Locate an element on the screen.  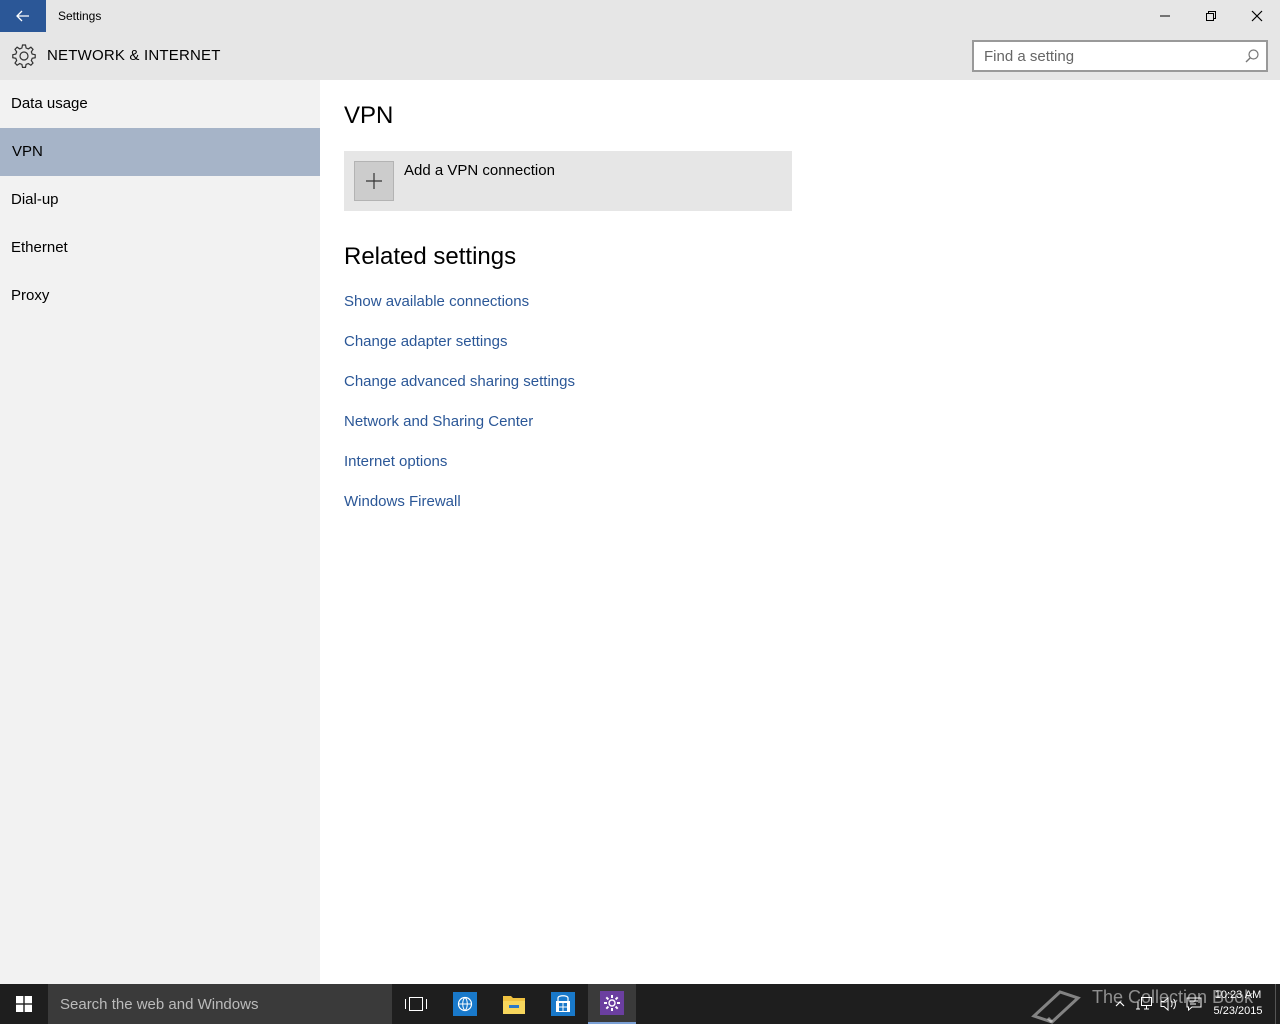
find-setting-search is located at coordinates (1120, 56).